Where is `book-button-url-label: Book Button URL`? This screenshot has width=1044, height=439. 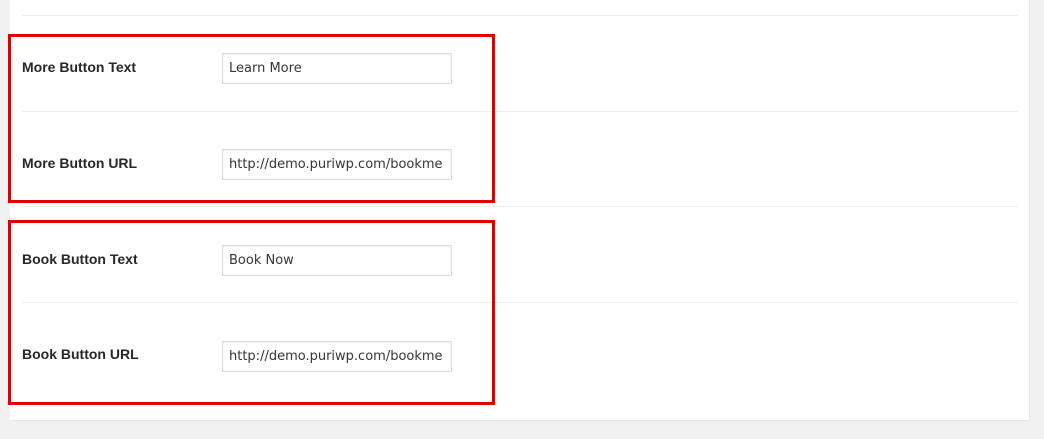 book-button-url-label: Book Button URL is located at coordinates (80, 354).